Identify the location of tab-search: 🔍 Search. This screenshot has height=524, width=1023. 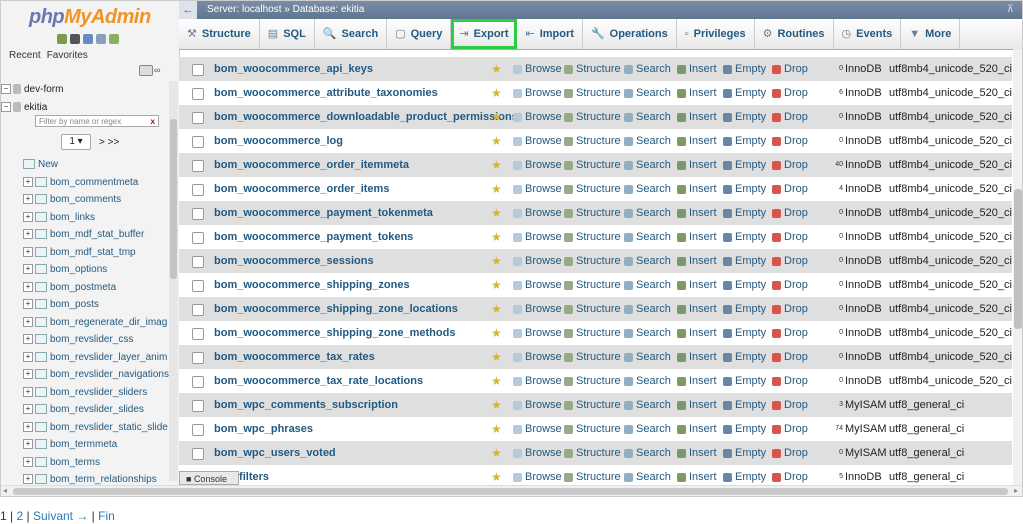
(351, 34).